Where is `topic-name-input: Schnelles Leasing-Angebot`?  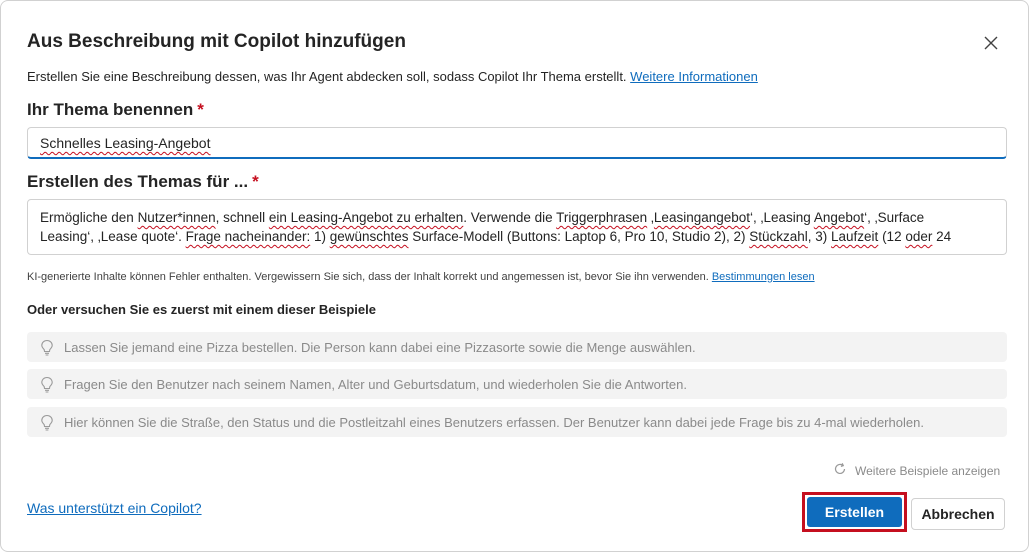 topic-name-input: Schnelles Leasing-Angebot is located at coordinates (517, 143).